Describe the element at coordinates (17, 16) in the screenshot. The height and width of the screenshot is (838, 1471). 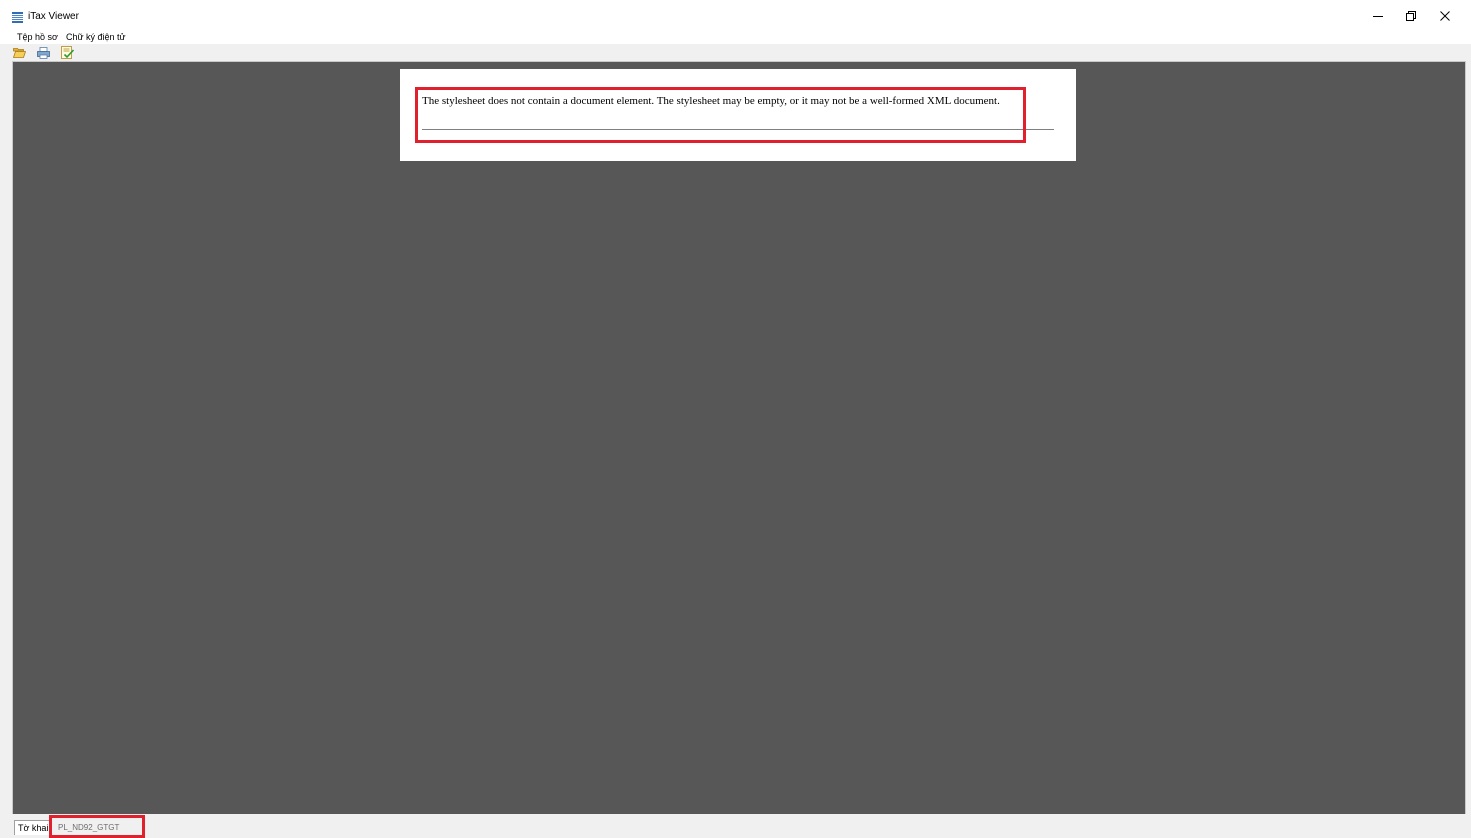
I see `app-icon` at that location.